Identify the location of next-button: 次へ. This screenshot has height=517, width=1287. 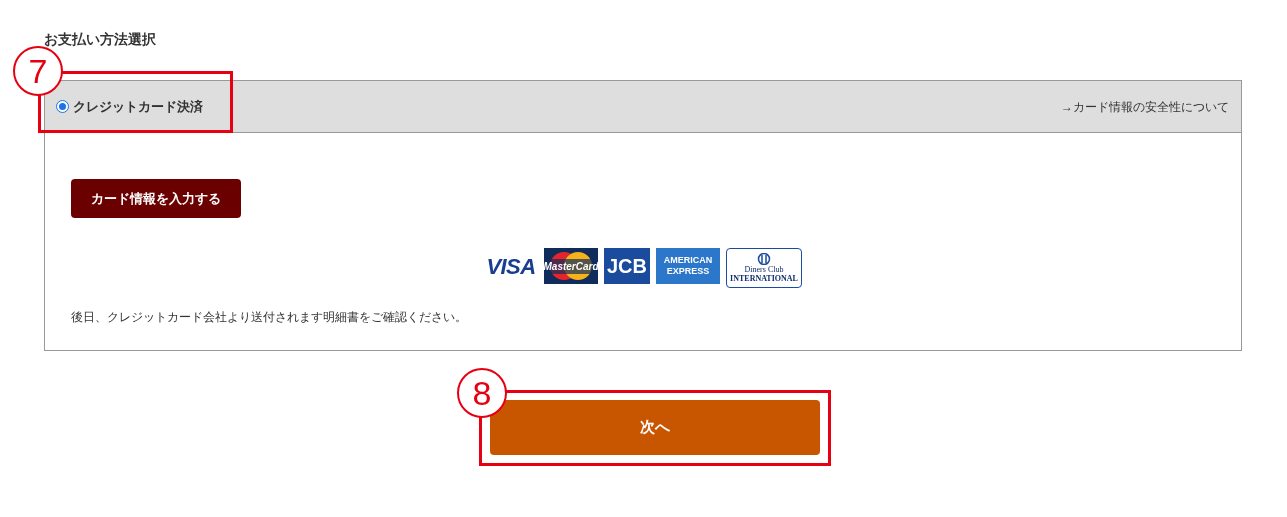
(655, 427).